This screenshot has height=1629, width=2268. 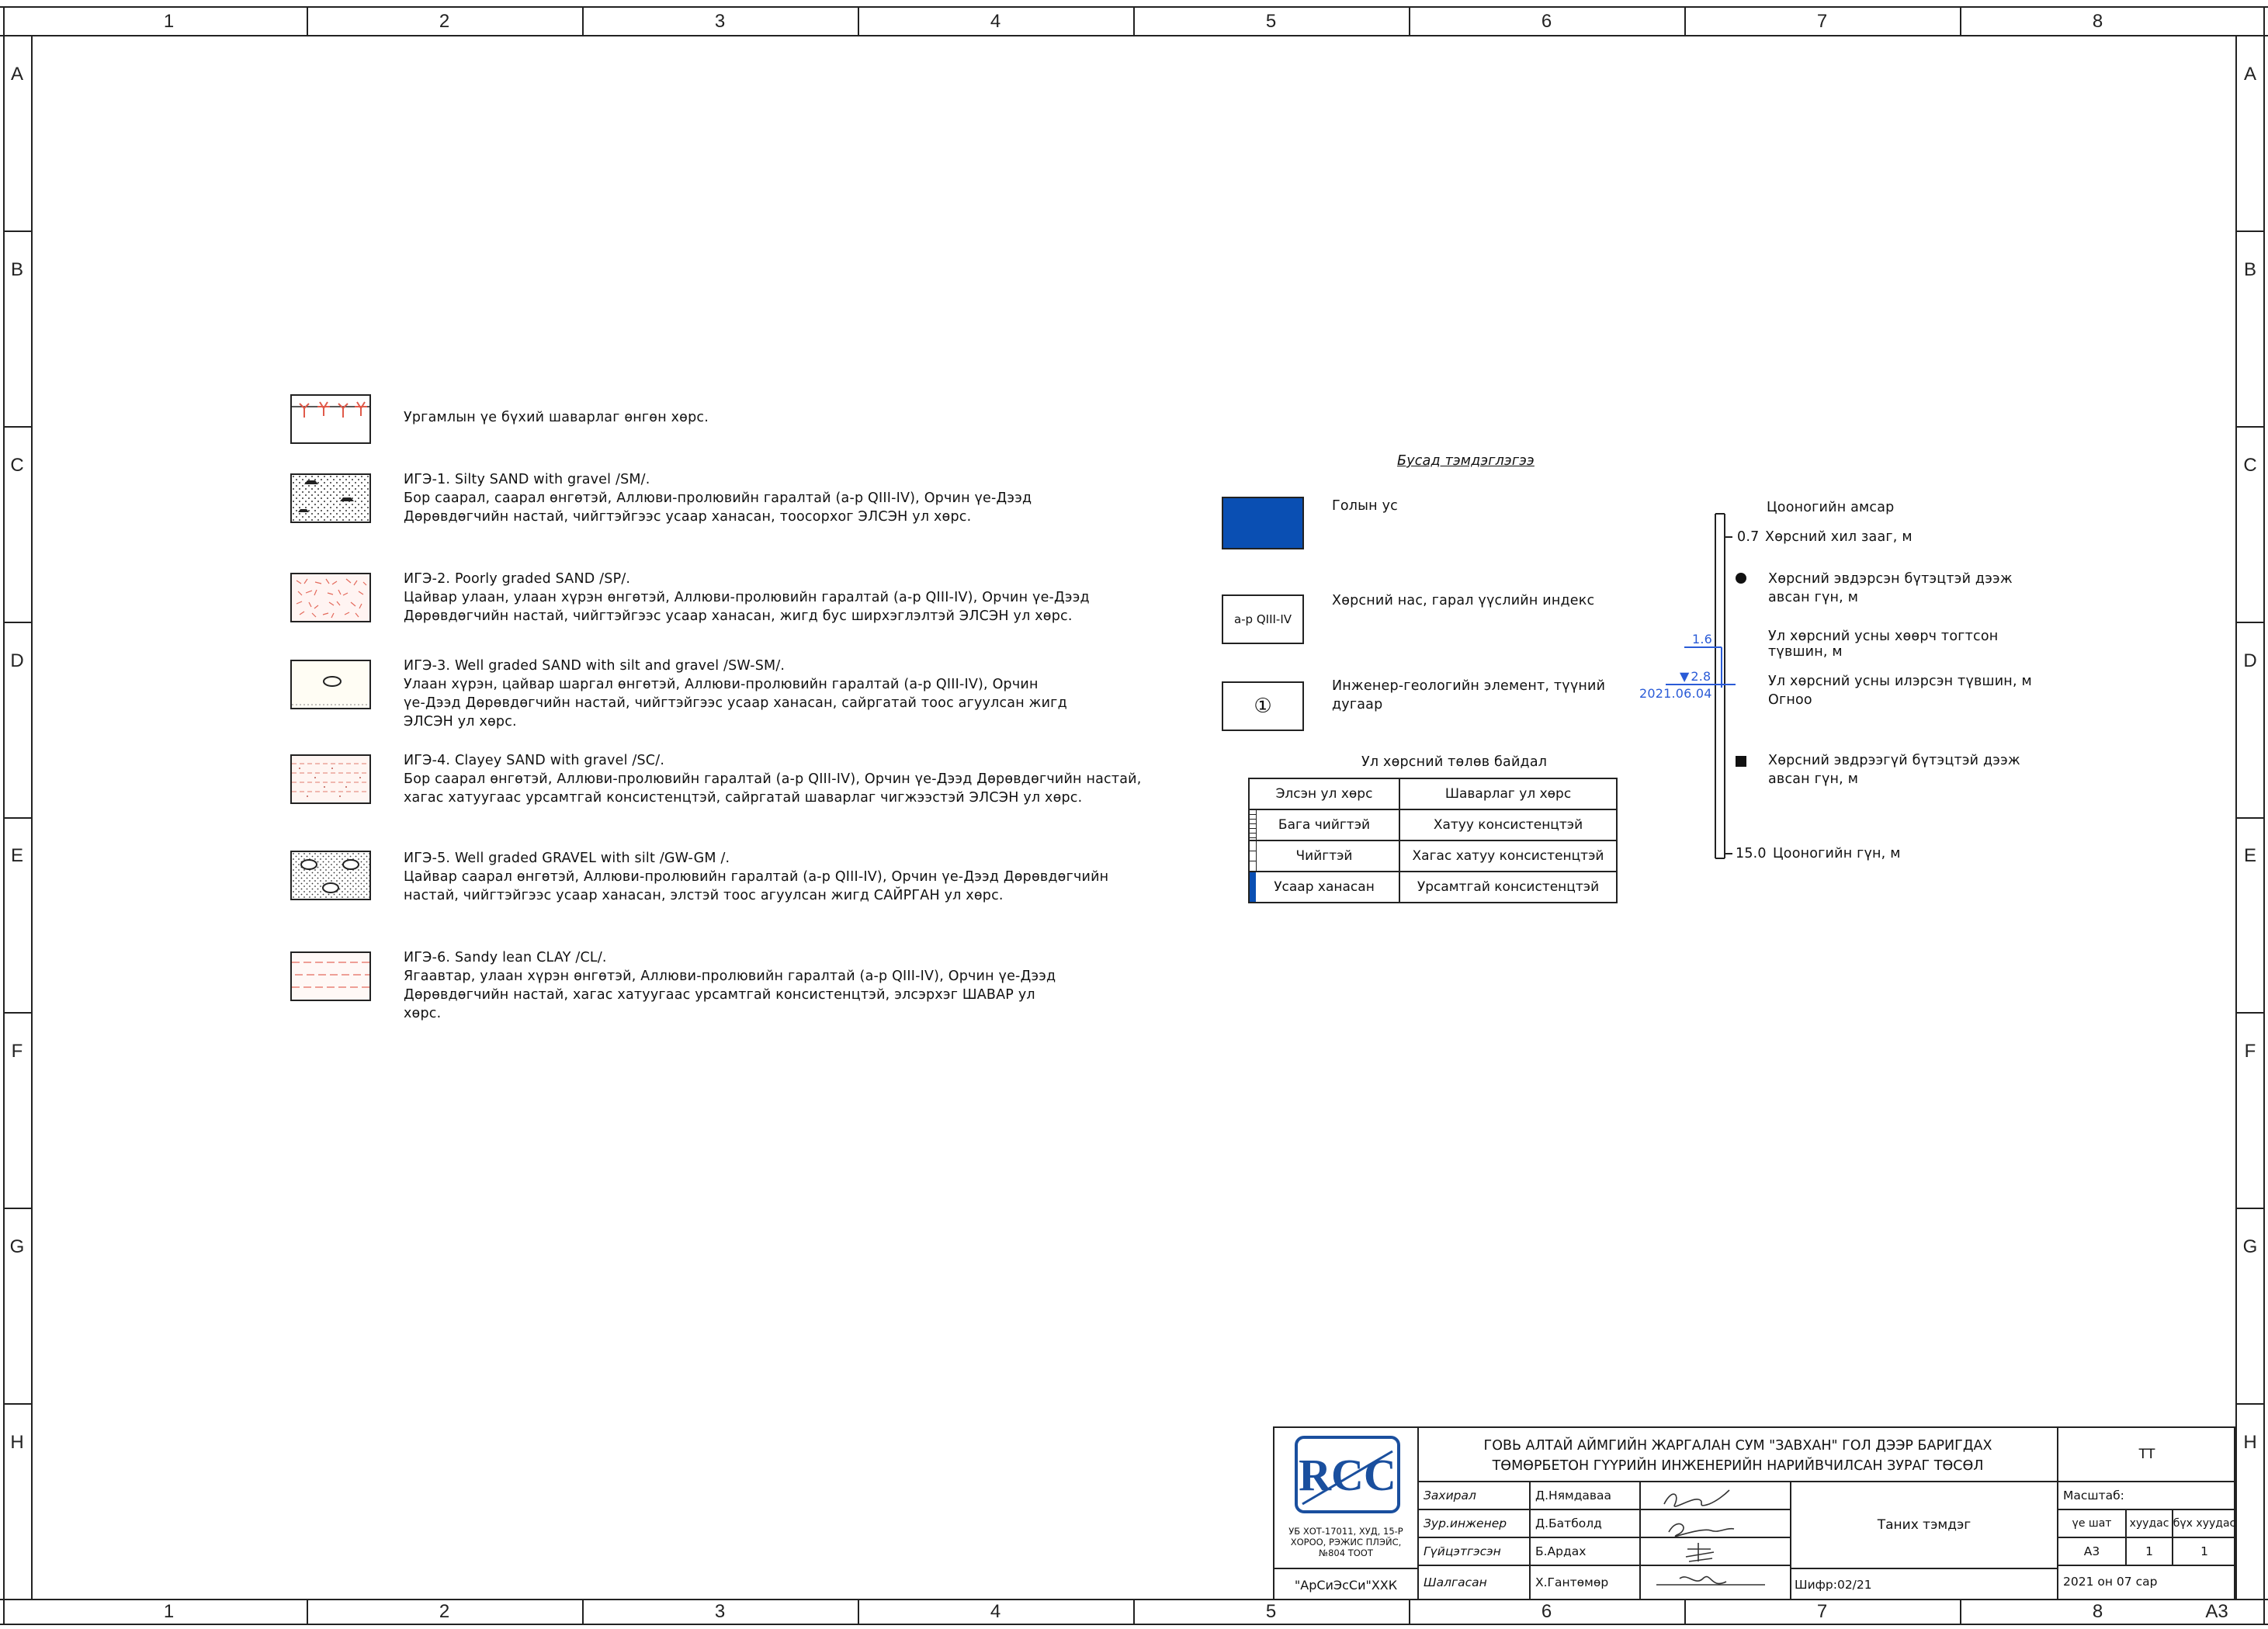 What do you see at coordinates (1751, 853) in the screenshot?
I see `bottom-value: 15.0` at bounding box center [1751, 853].